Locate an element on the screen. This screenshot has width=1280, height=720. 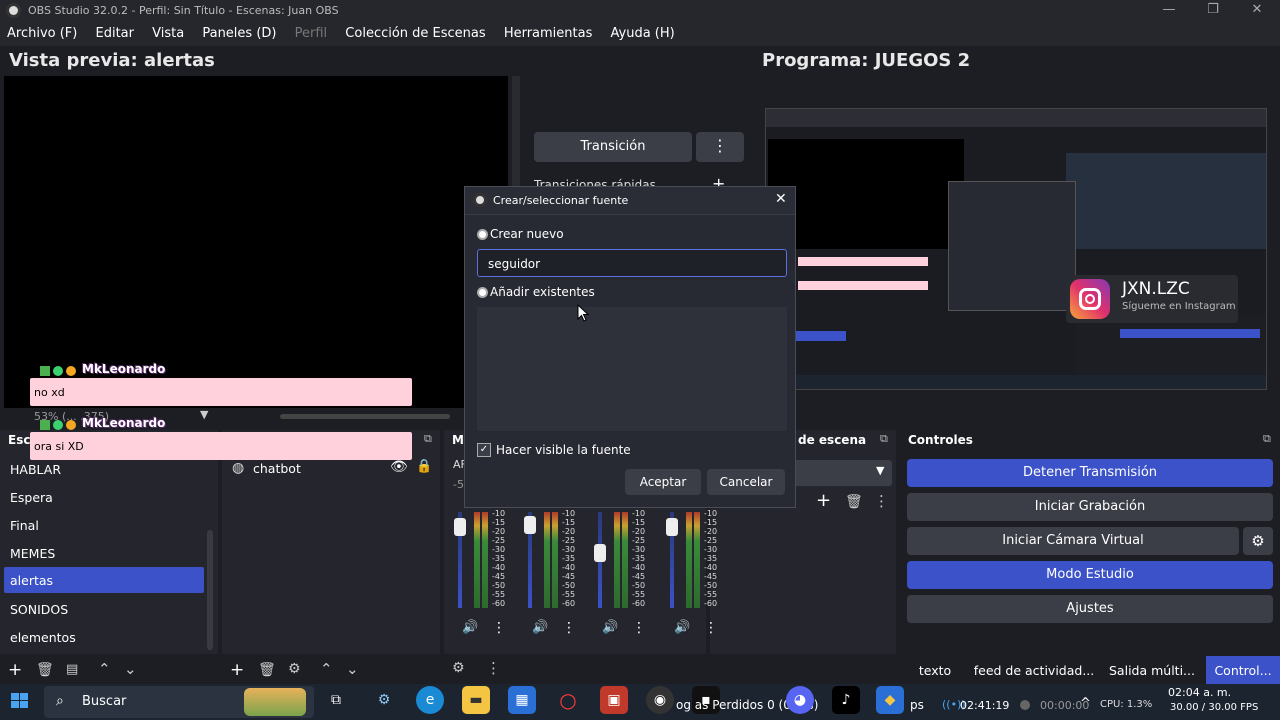
source-name-value: seguidor is located at coordinates (514, 264).